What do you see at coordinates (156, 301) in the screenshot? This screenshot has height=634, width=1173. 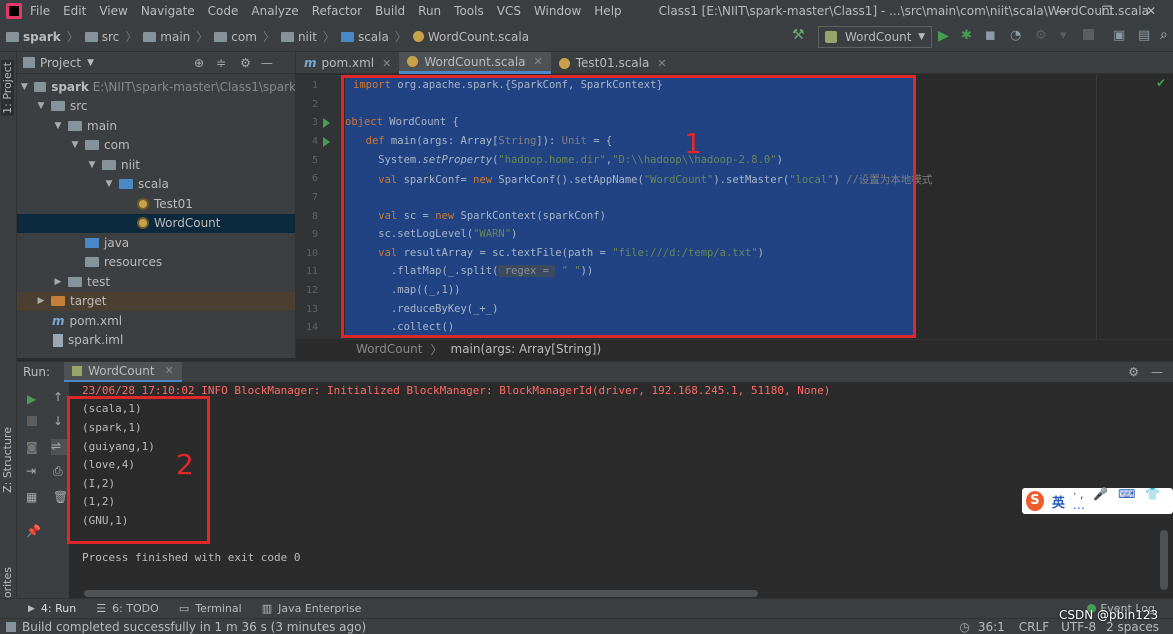 I see `tree-item-target: ▶ target` at bounding box center [156, 301].